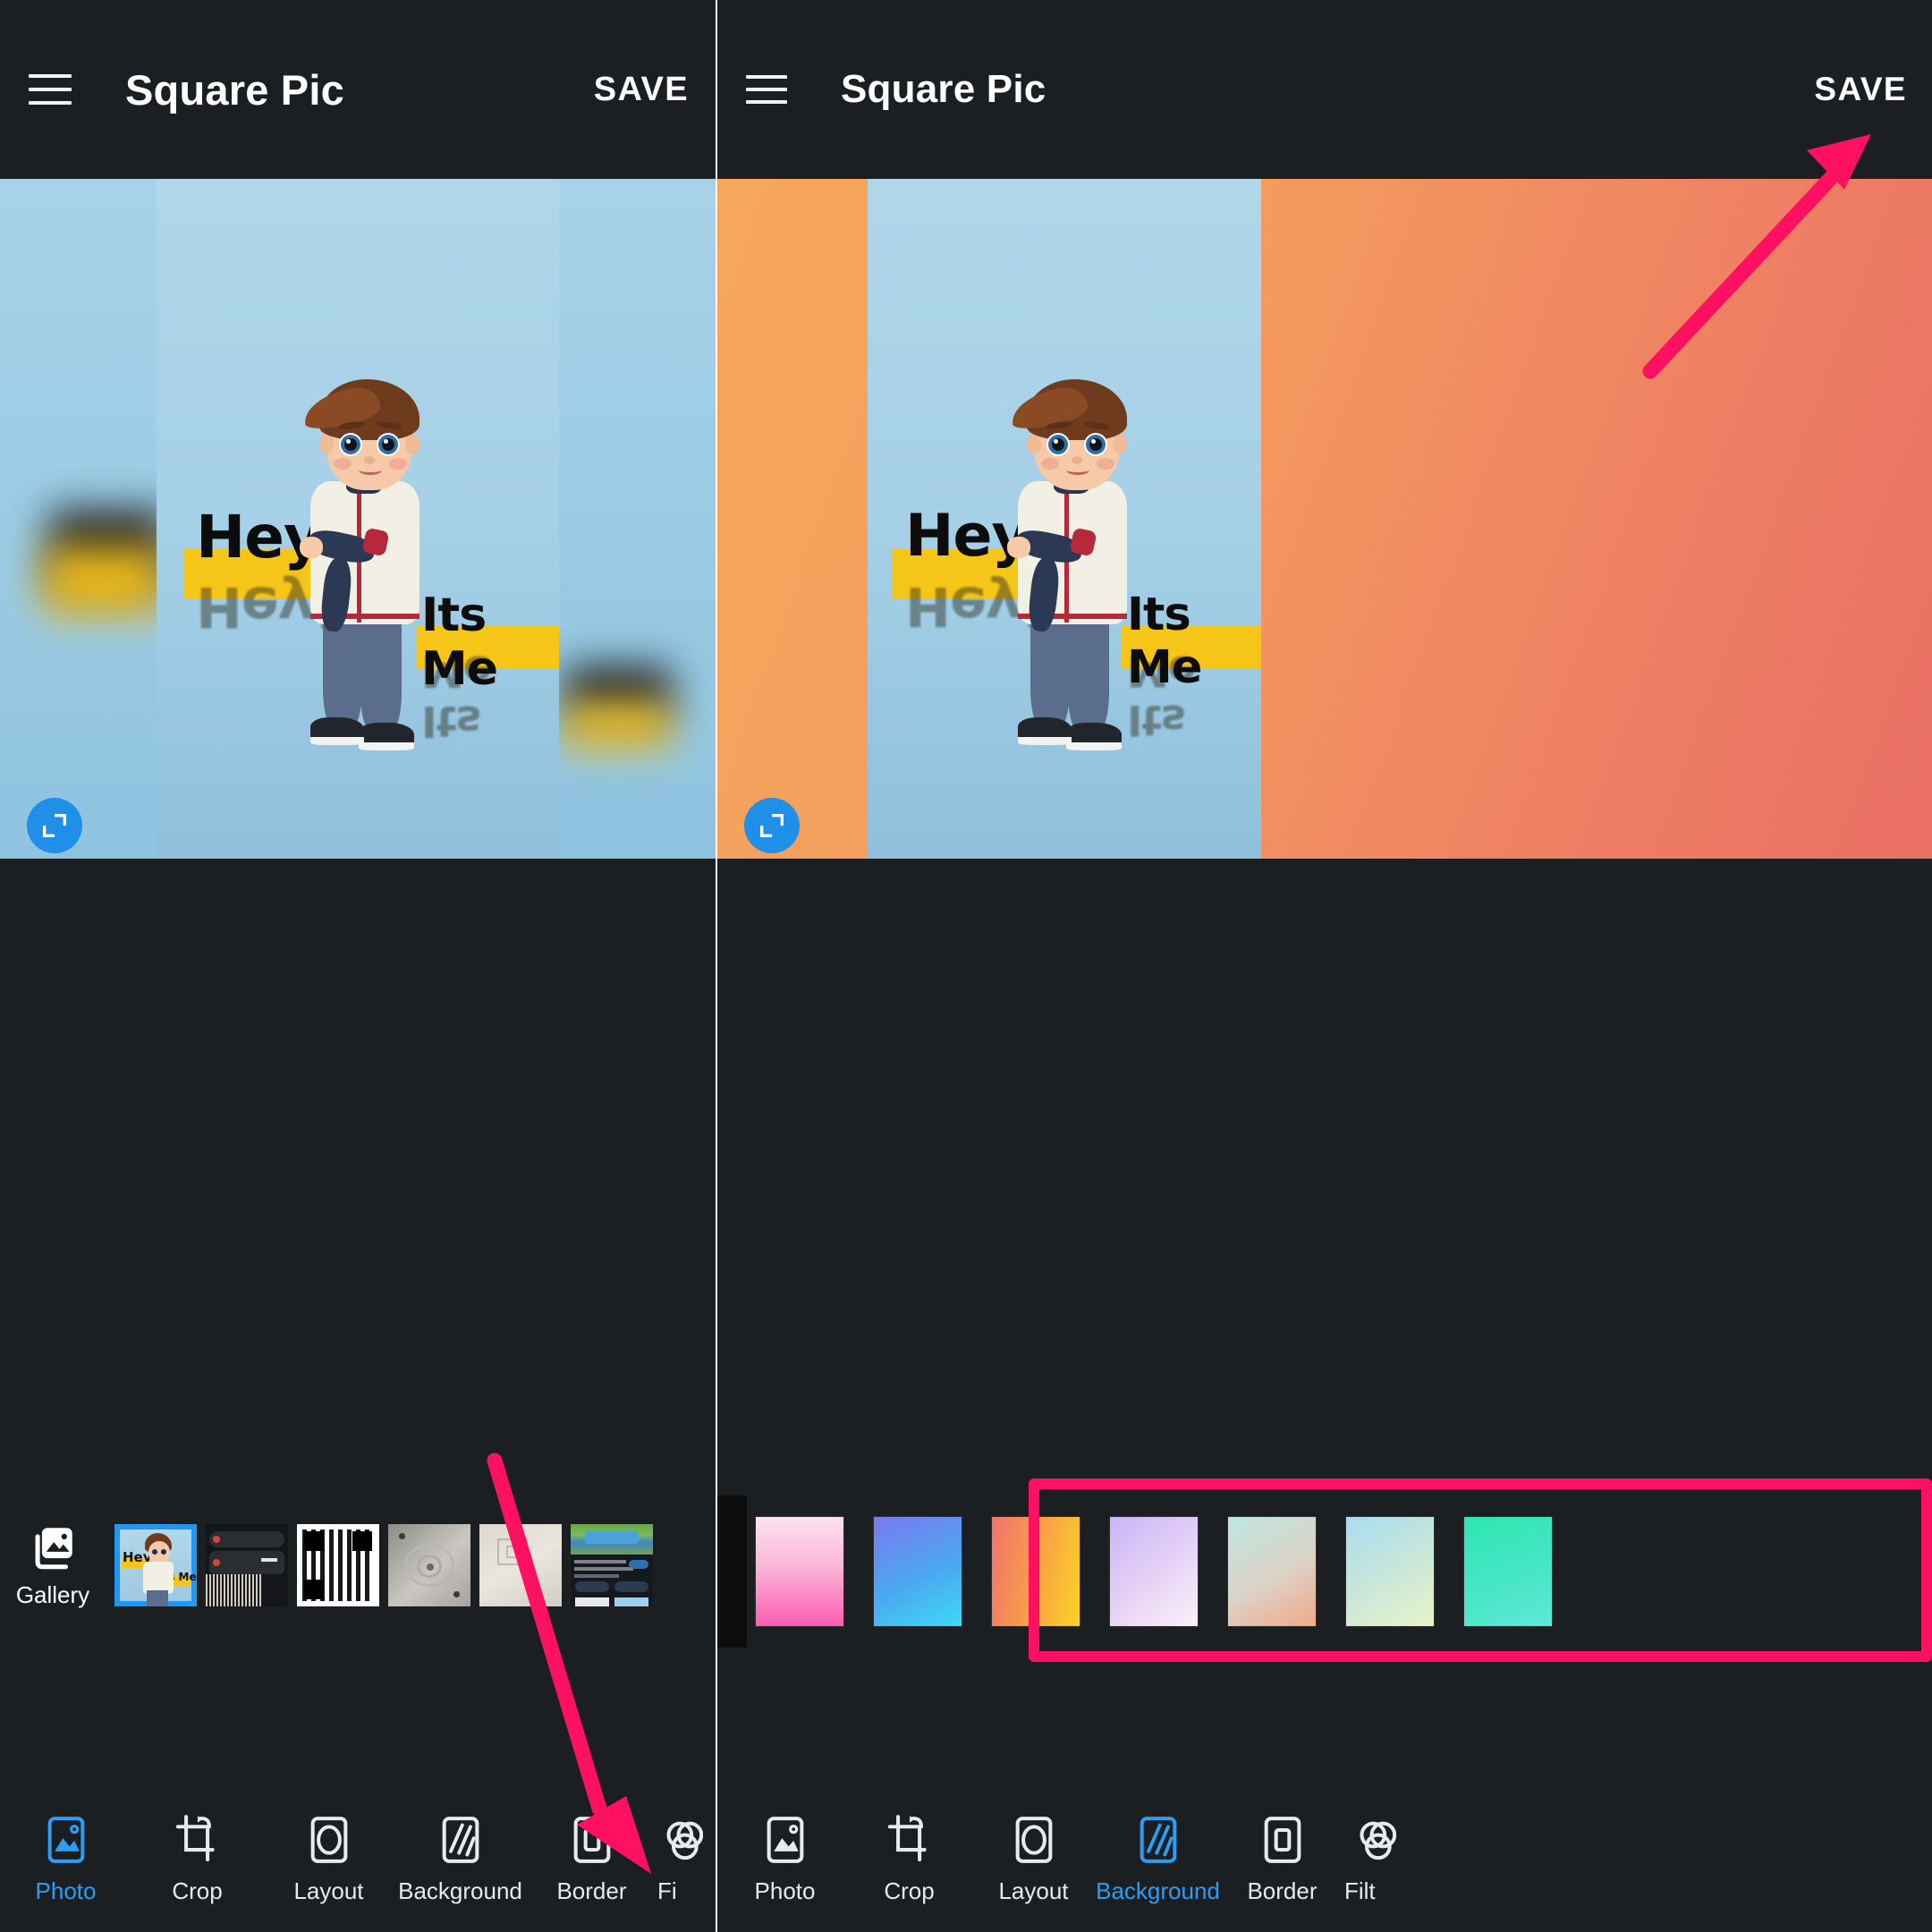  Describe the element at coordinates (520, 1565) in the screenshot. I see `thumbnail-paper-texture-photo` at that location.